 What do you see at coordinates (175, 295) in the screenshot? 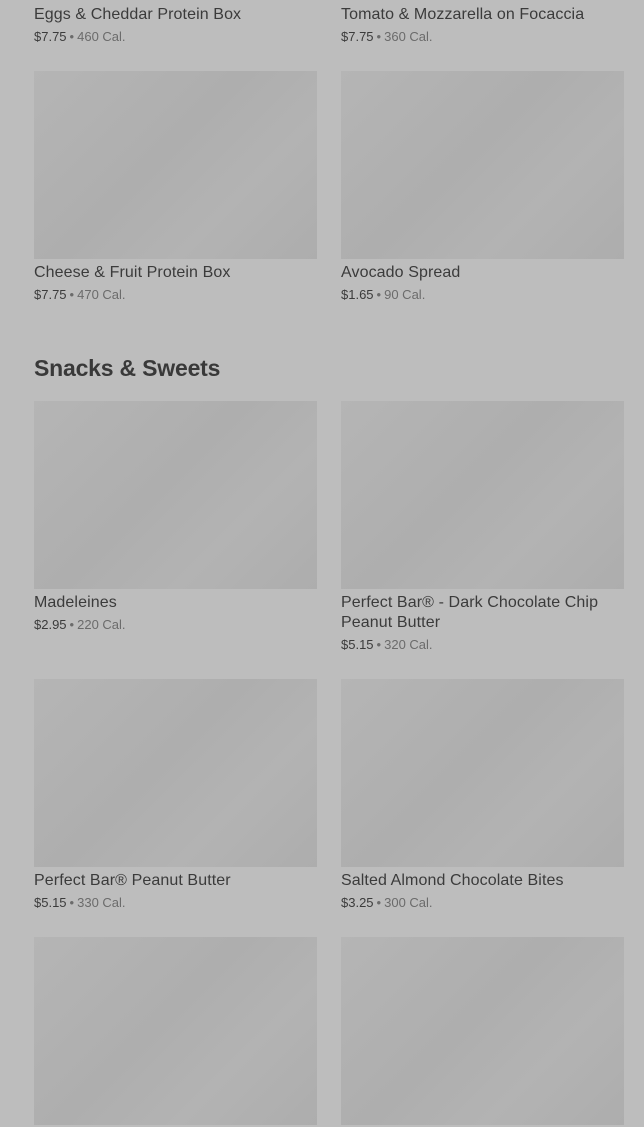
I see `product-meta: $7.75 • 470 Cal.` at bounding box center [175, 295].